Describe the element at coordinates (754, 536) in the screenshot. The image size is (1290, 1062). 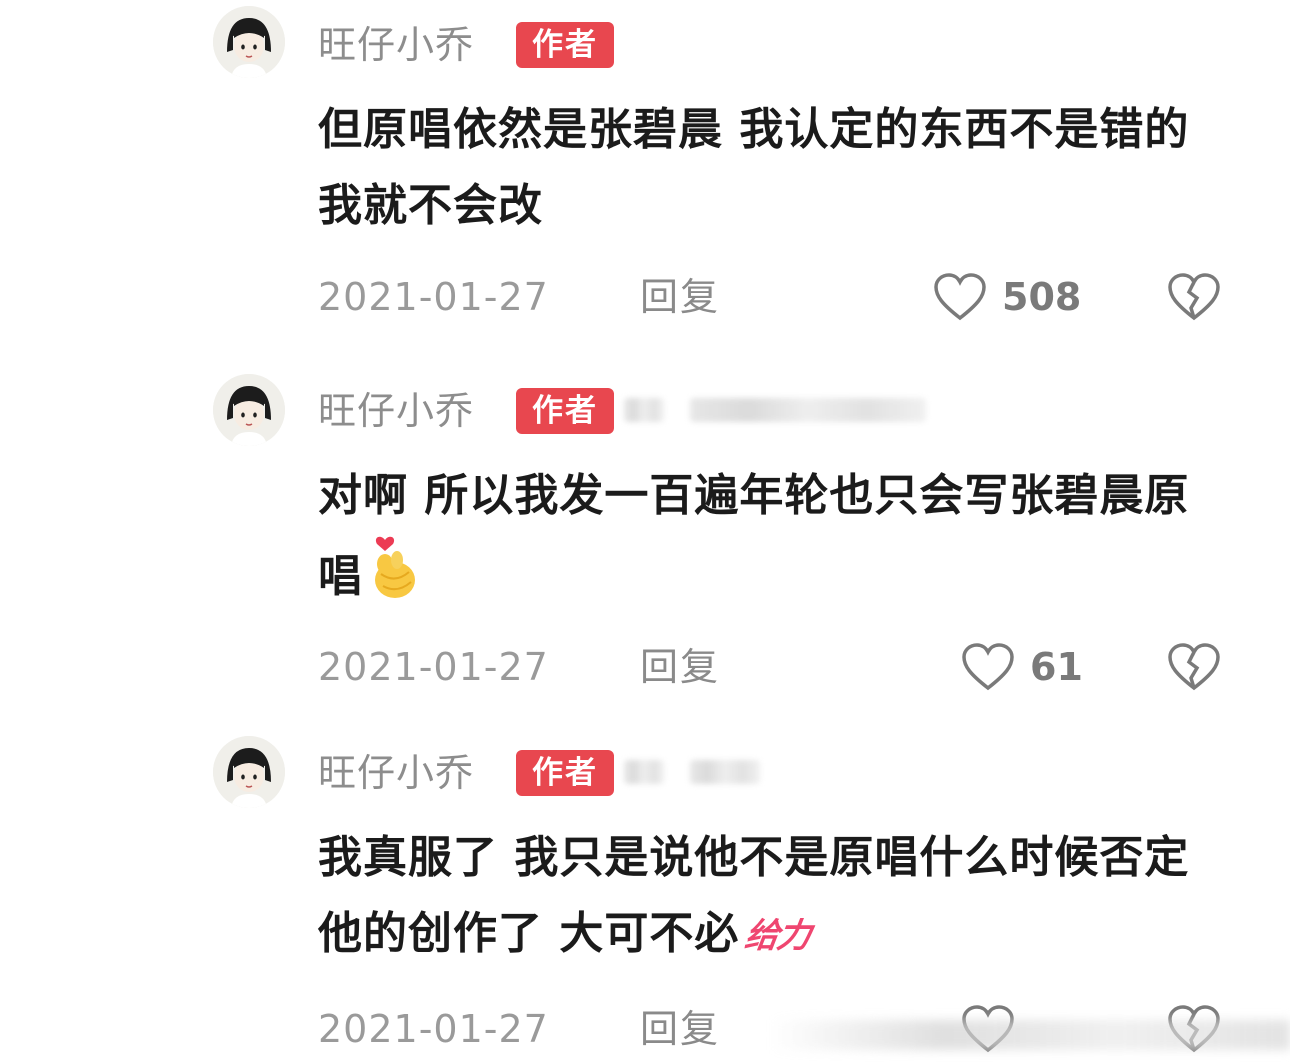
I see `comment-text-content: 对啊 所以我发一百遍年轮也只会写张碧晨原唱` at that location.